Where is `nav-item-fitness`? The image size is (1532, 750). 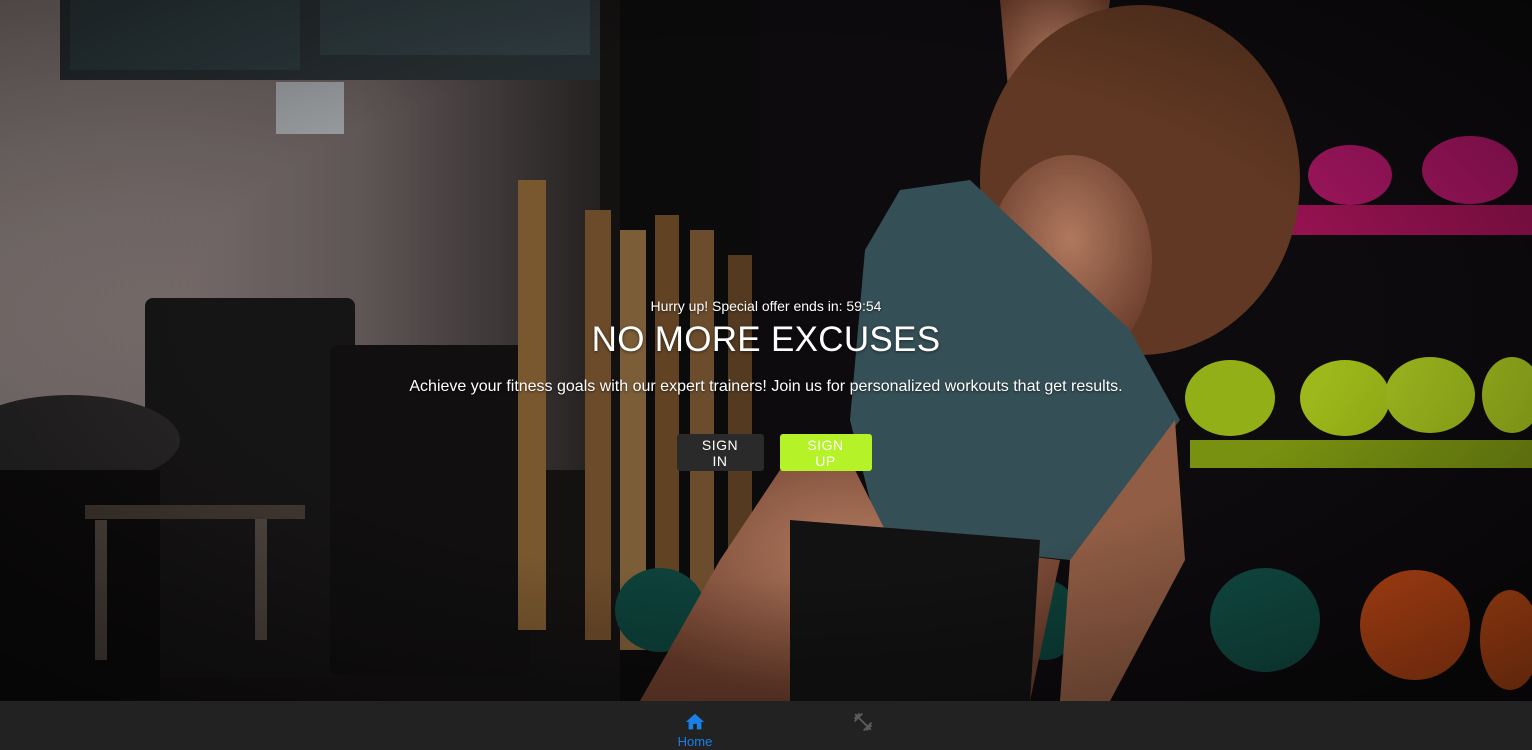
nav-item-fitness is located at coordinates (863, 725).